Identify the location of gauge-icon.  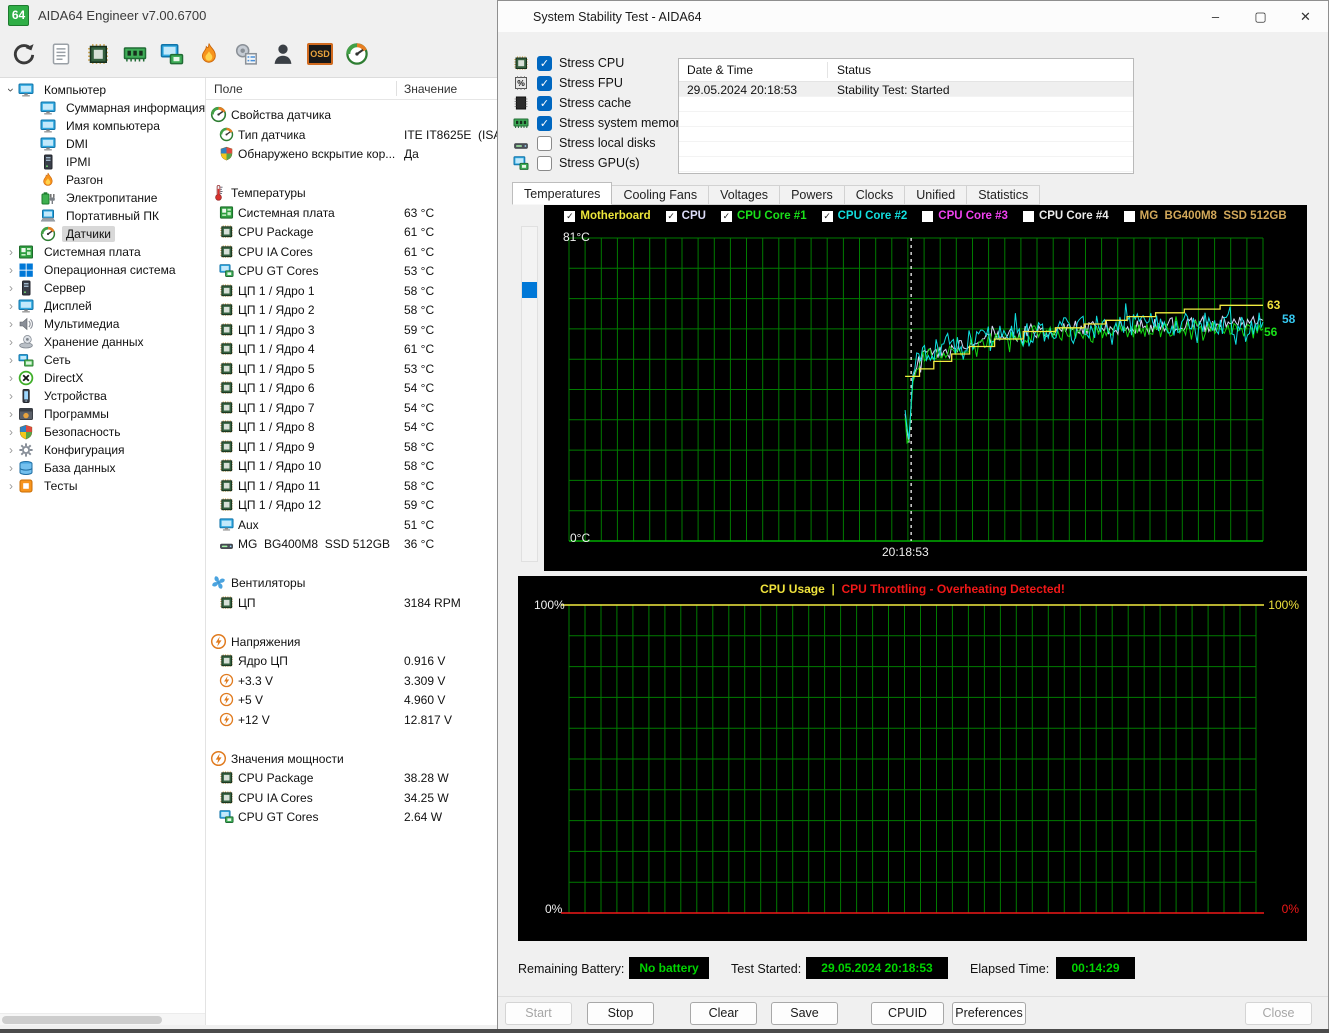
(357, 54).